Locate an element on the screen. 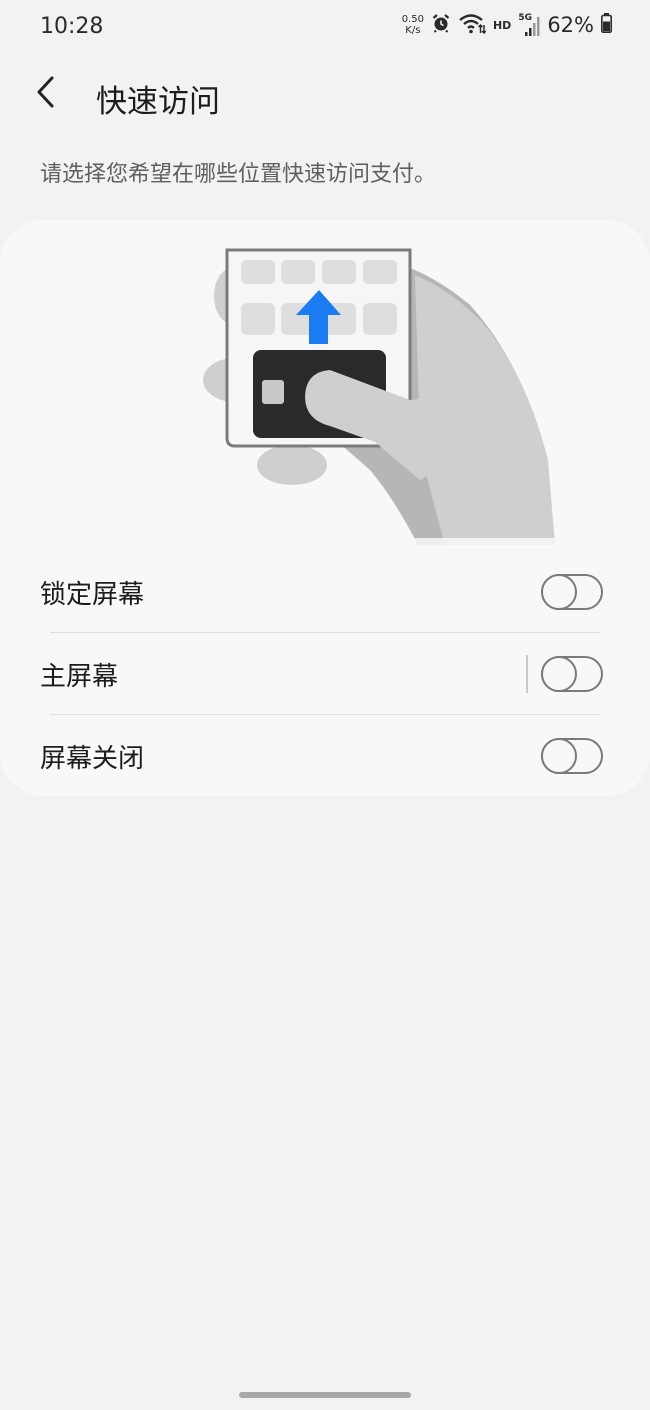  status-bar: 10:28 0.50 K/s HD 5G 62% is located at coordinates (325, 28).